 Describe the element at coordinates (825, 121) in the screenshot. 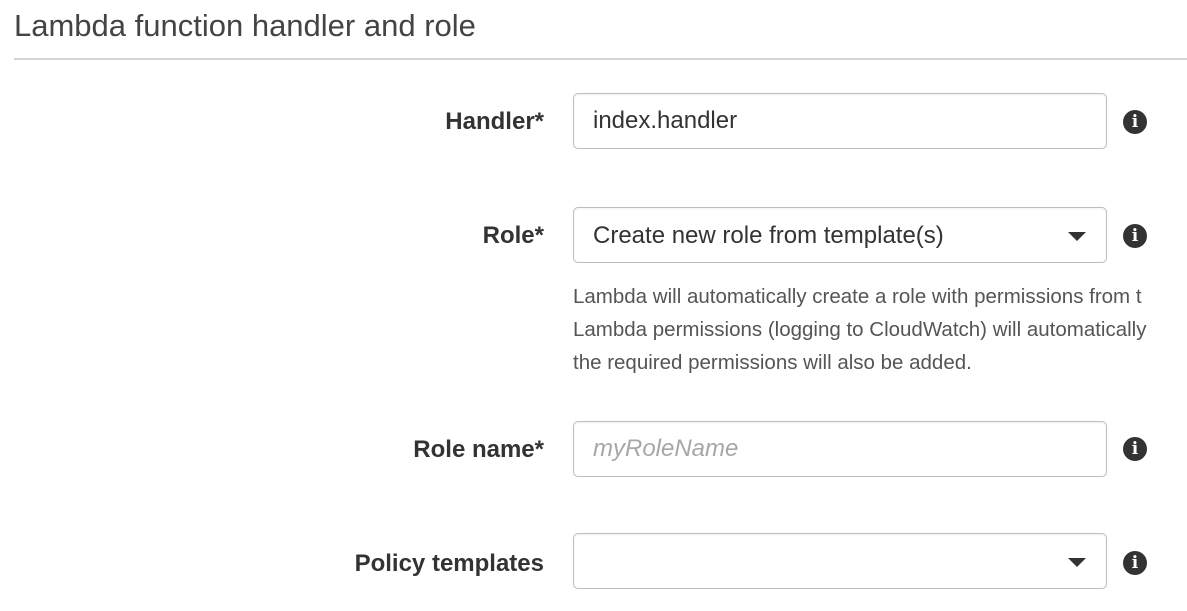

I see `handler-input` at that location.